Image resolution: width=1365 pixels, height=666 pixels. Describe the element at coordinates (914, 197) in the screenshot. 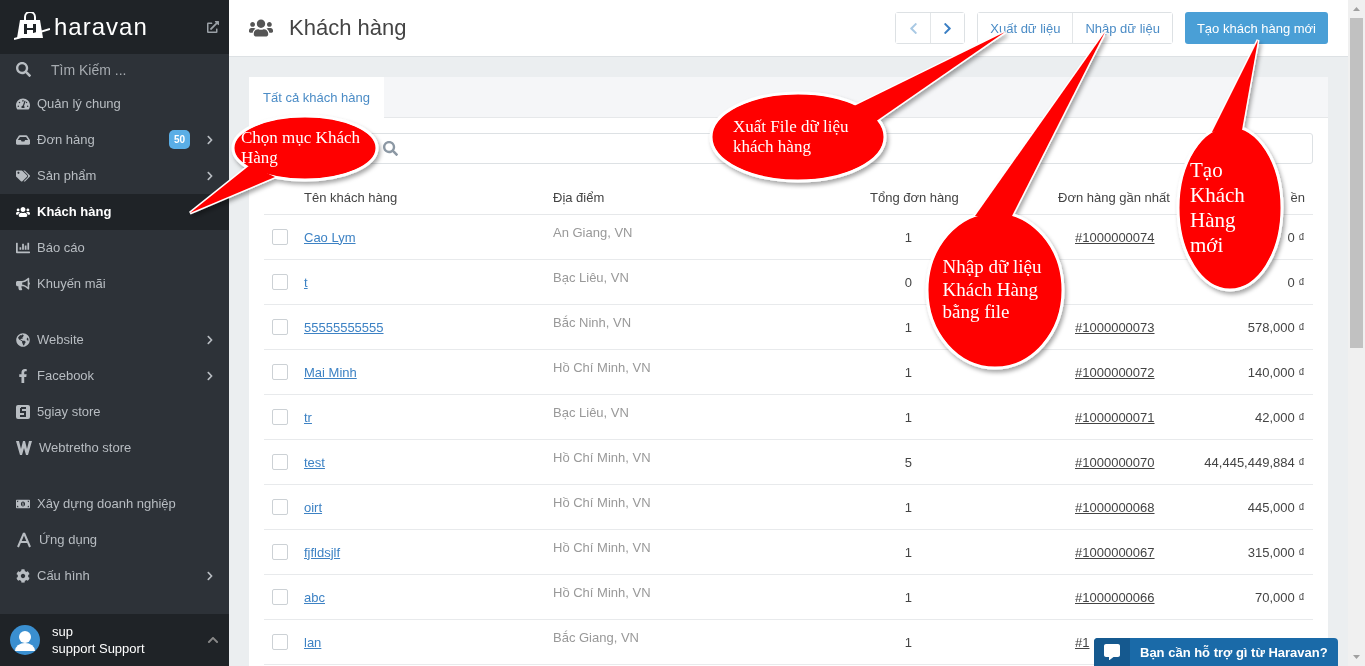

I see `column-header: Tổng đơn hàng` at that location.